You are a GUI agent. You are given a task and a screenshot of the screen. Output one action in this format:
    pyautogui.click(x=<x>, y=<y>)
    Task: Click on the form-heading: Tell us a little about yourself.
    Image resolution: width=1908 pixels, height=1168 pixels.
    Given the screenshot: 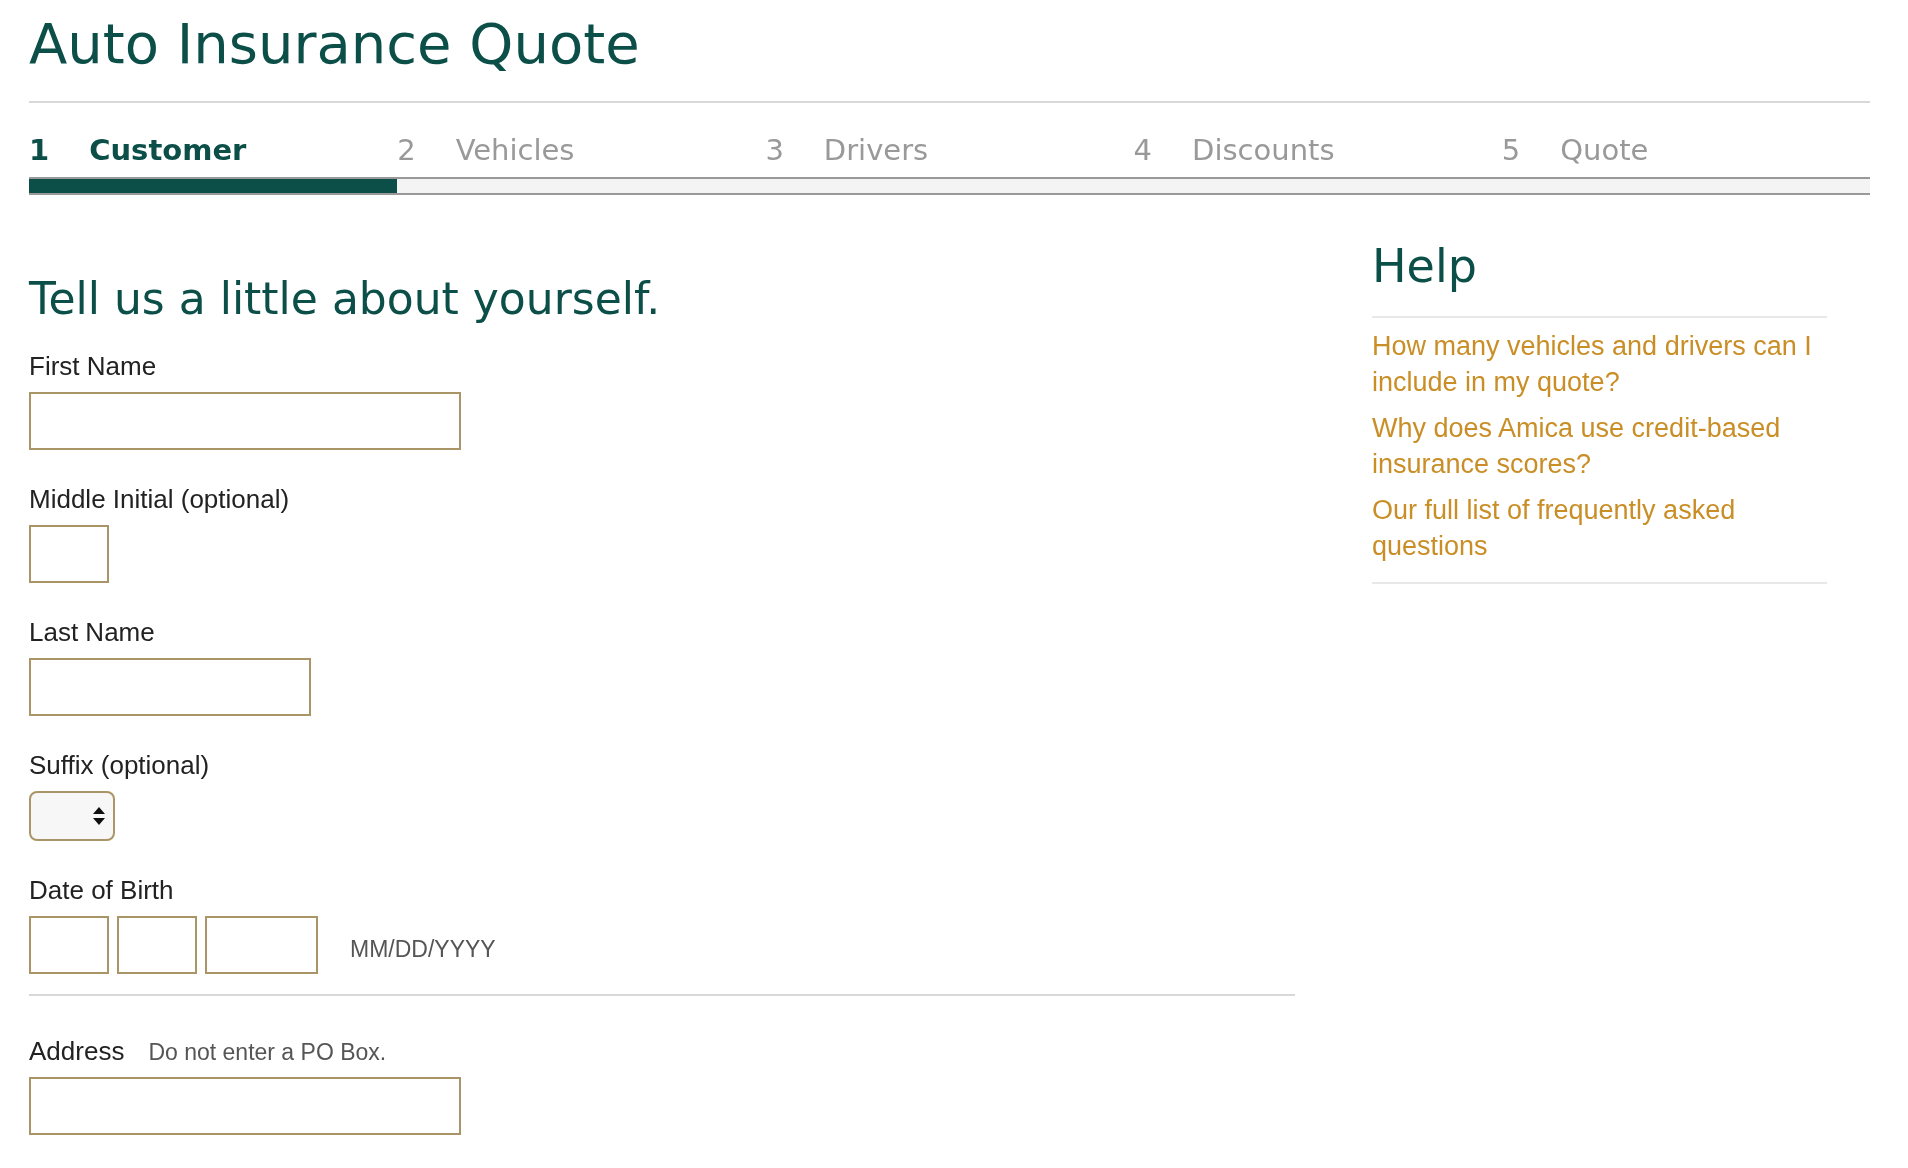 What is the action you would take?
    pyautogui.click(x=345, y=299)
    